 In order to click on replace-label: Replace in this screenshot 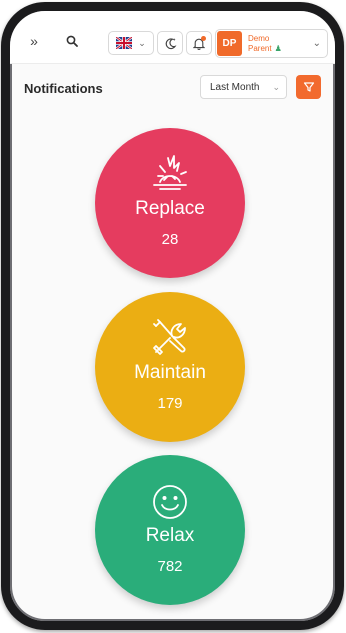, I will do `click(170, 208)`.